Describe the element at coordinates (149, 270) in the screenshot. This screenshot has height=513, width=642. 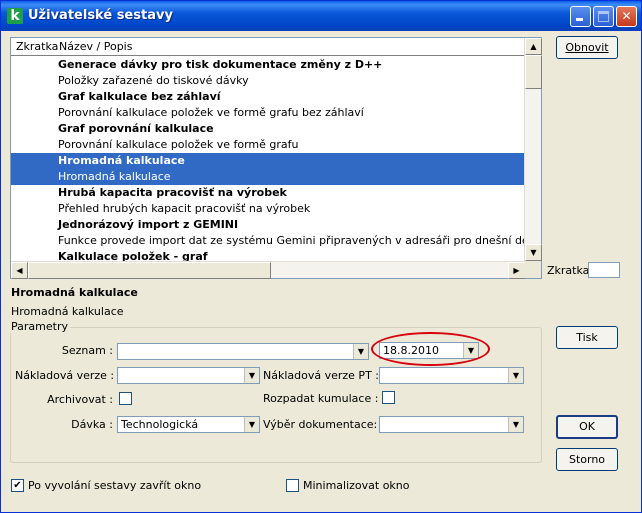
I see `horizontal-scroll-thumb` at that location.